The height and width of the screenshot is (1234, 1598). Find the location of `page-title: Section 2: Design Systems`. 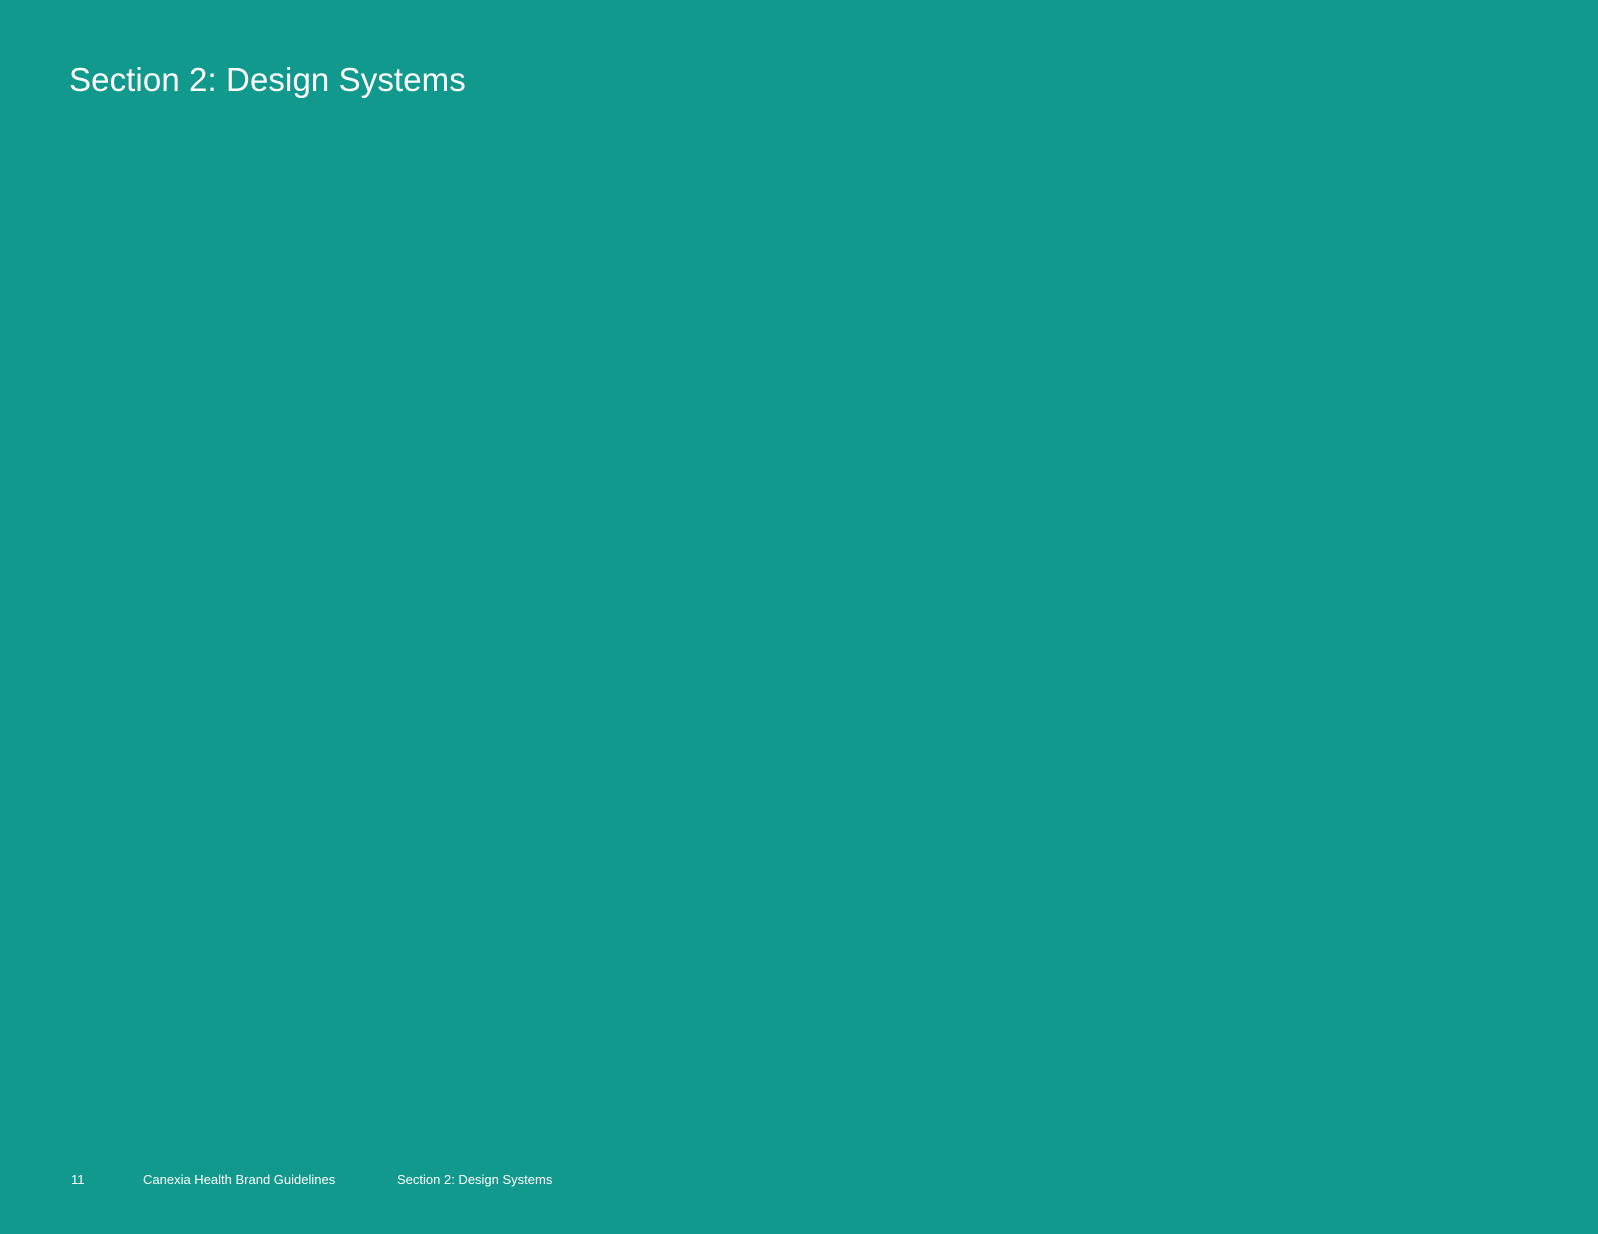

page-title: Section 2: Design Systems is located at coordinates (267, 79).